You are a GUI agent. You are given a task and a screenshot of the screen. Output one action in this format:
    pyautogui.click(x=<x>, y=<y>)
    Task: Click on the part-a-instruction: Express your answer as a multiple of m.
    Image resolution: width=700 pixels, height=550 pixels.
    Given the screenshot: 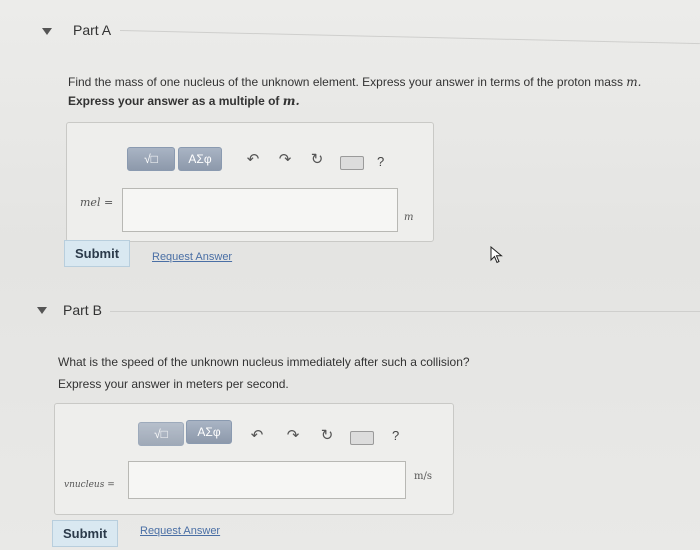 What is the action you would take?
    pyautogui.click(x=184, y=101)
    